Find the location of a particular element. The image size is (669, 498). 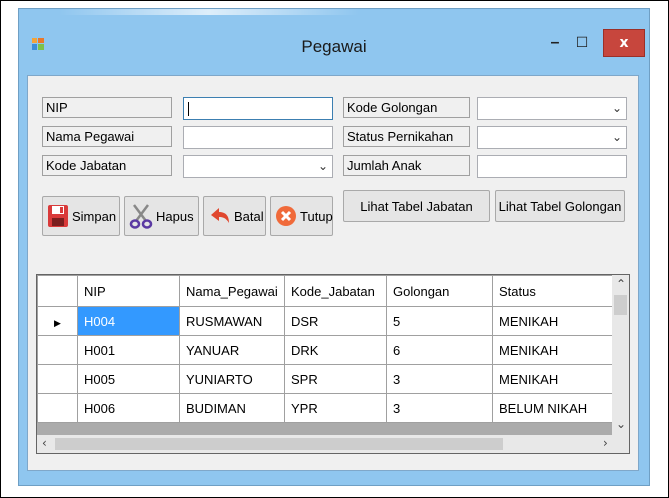

nip-label: NIP is located at coordinates (107, 107).